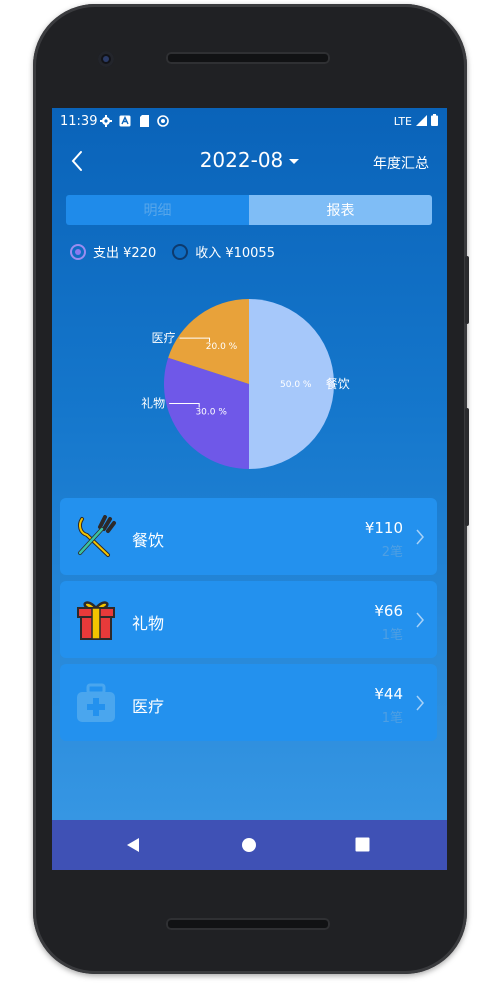 Image resolution: width=500 pixels, height=1000 pixels. What do you see at coordinates (296, 385) in the screenshot?
I see `pie-percent-label: 50.0 %` at bounding box center [296, 385].